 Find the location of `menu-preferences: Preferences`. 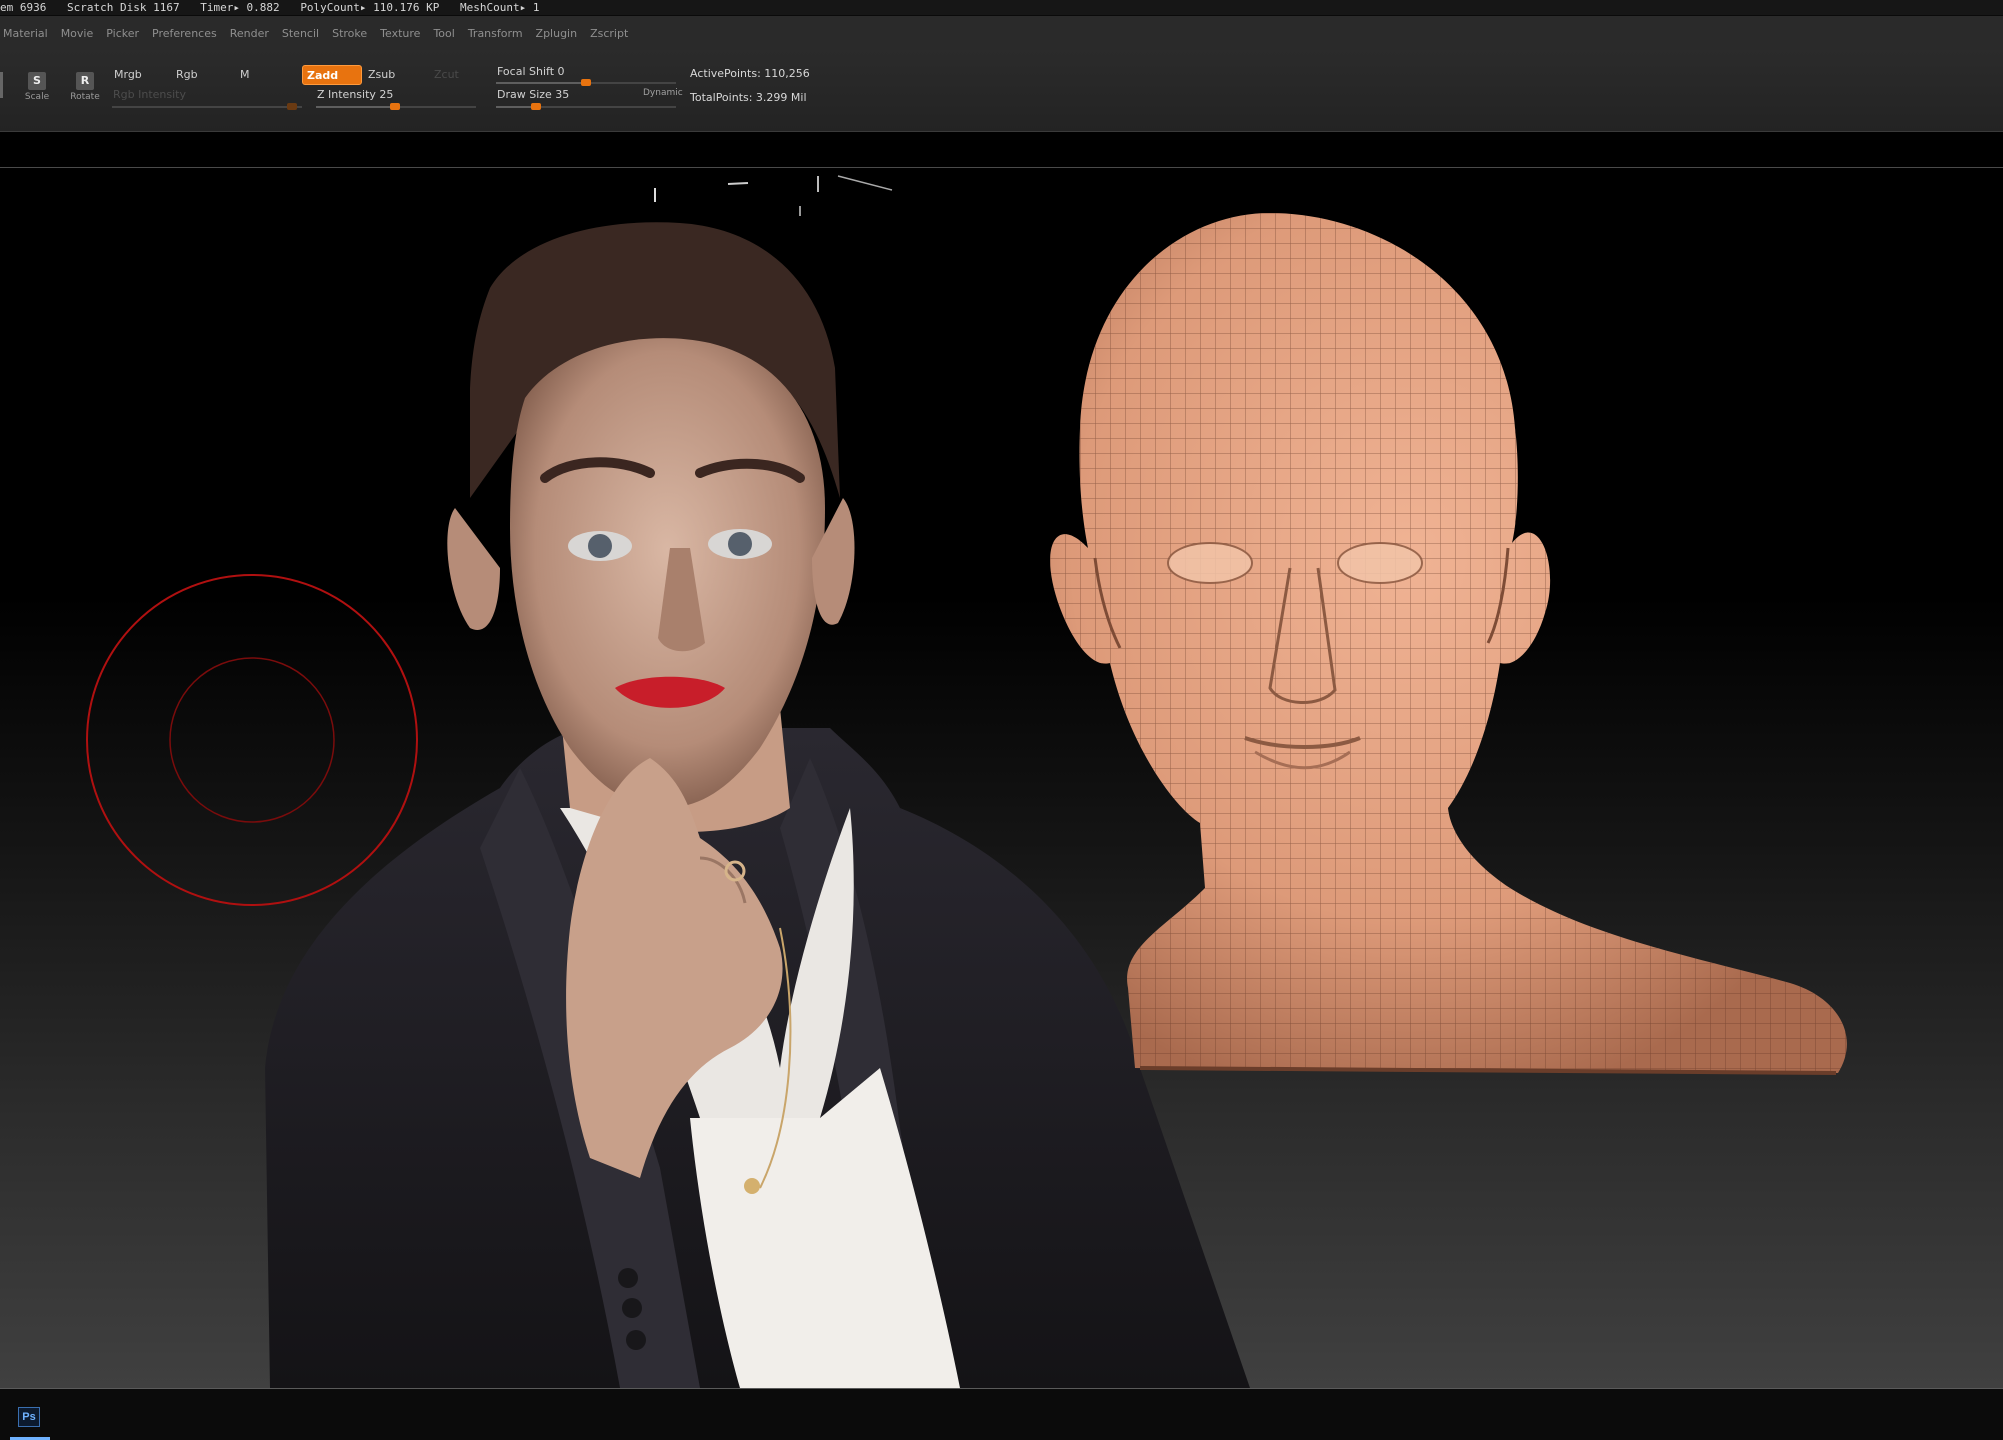

menu-preferences: Preferences is located at coordinates (184, 33).